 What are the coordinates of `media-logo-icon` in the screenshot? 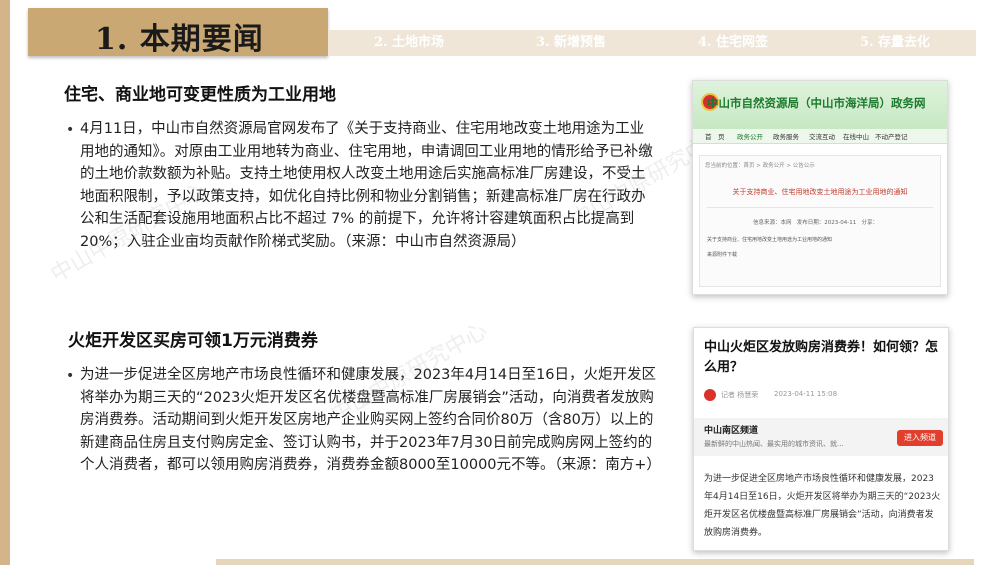 It's located at (710, 395).